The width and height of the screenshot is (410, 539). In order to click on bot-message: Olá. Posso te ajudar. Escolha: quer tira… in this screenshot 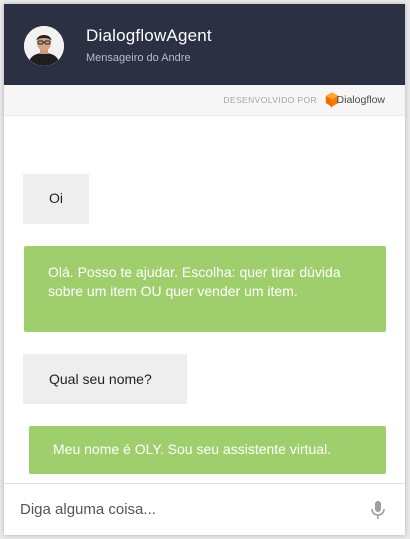, I will do `click(205, 289)`.